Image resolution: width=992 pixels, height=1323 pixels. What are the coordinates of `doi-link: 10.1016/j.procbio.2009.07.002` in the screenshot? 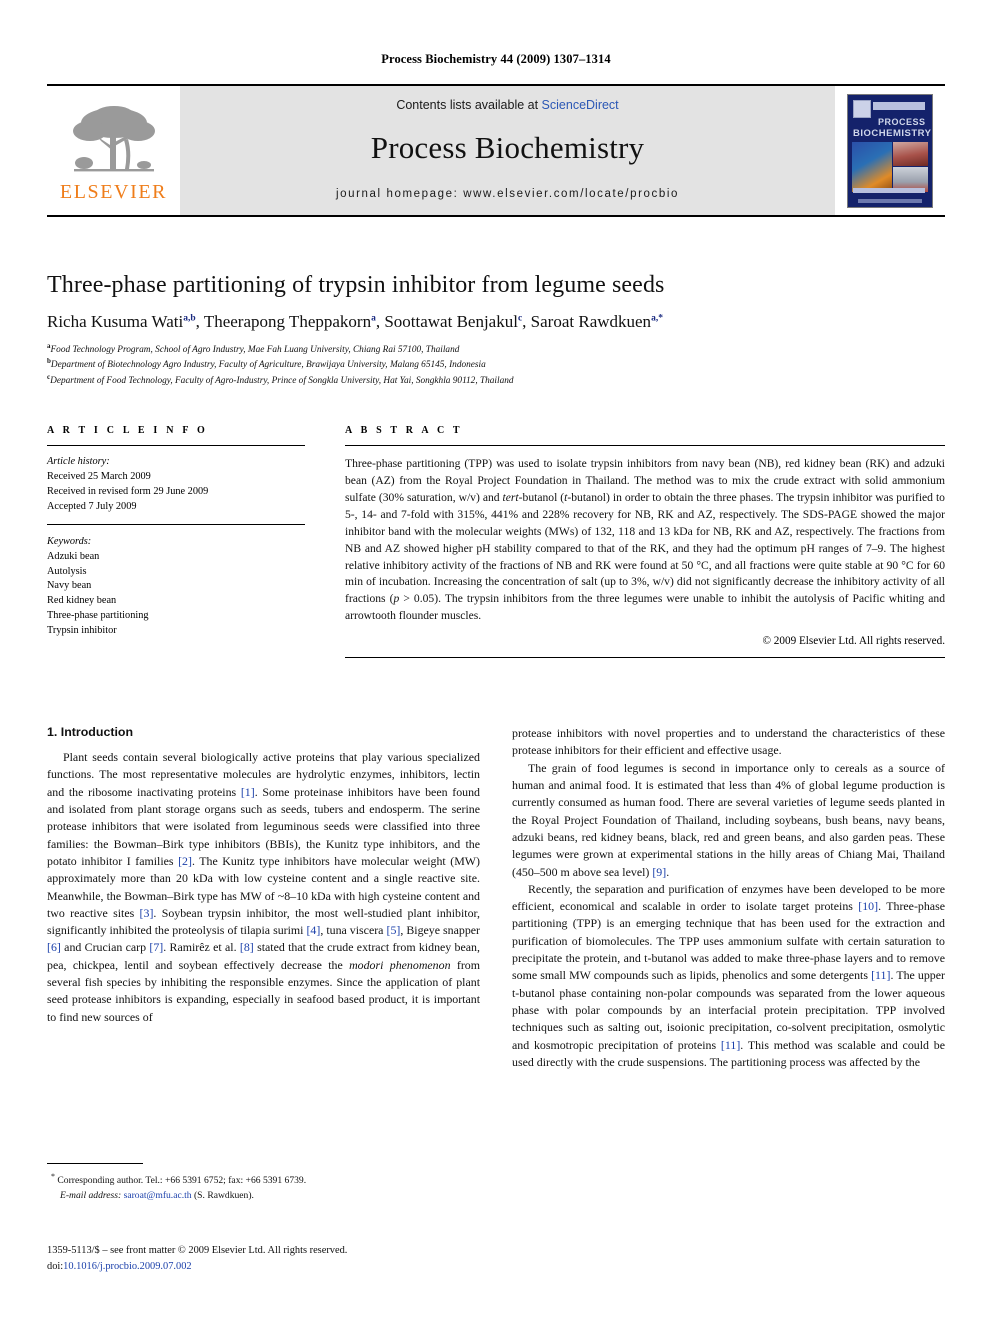 It's located at (127, 1266).